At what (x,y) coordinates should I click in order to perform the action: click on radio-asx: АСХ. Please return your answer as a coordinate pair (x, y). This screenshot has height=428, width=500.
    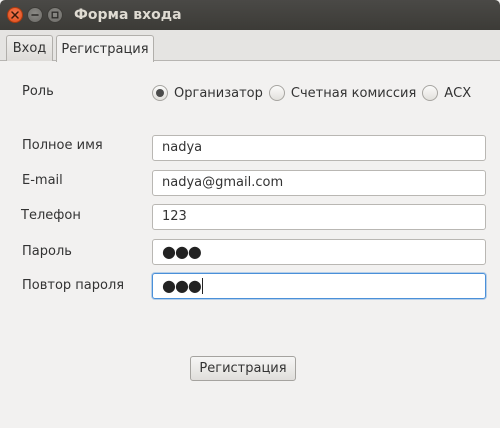
    Looking at the image, I should click on (446, 93).